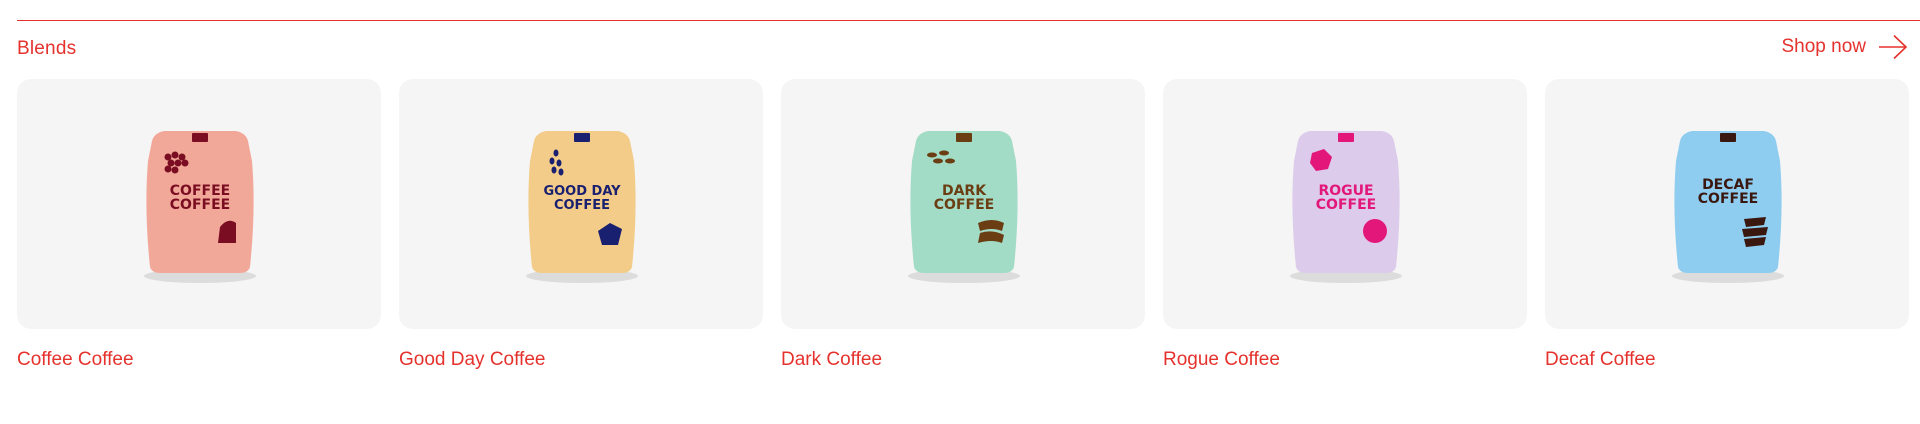  I want to click on shop-now-link: Shop now, so click(1844, 47).